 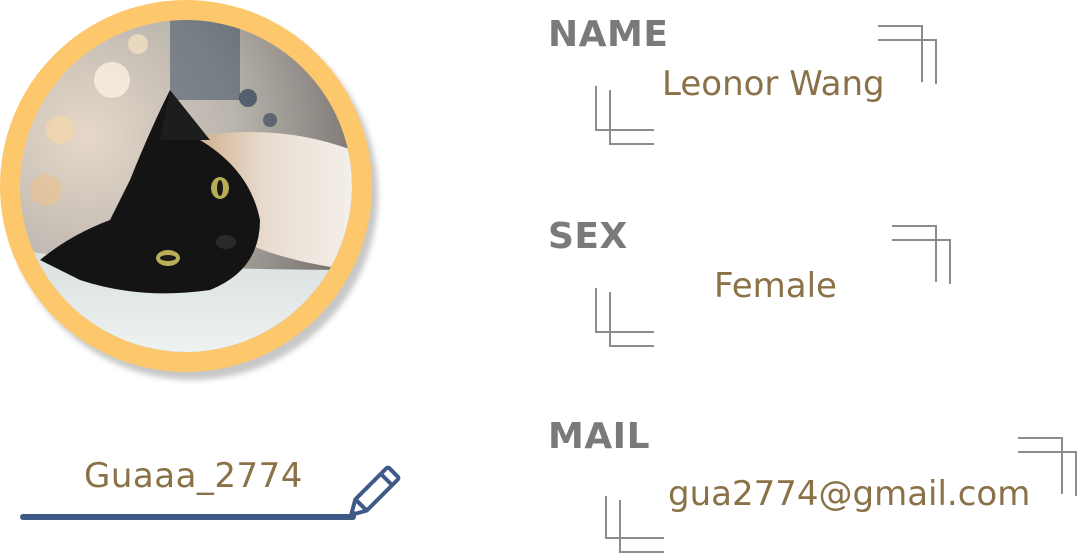 I want to click on mail-value: gua2774@gmail.com, so click(x=849, y=494).